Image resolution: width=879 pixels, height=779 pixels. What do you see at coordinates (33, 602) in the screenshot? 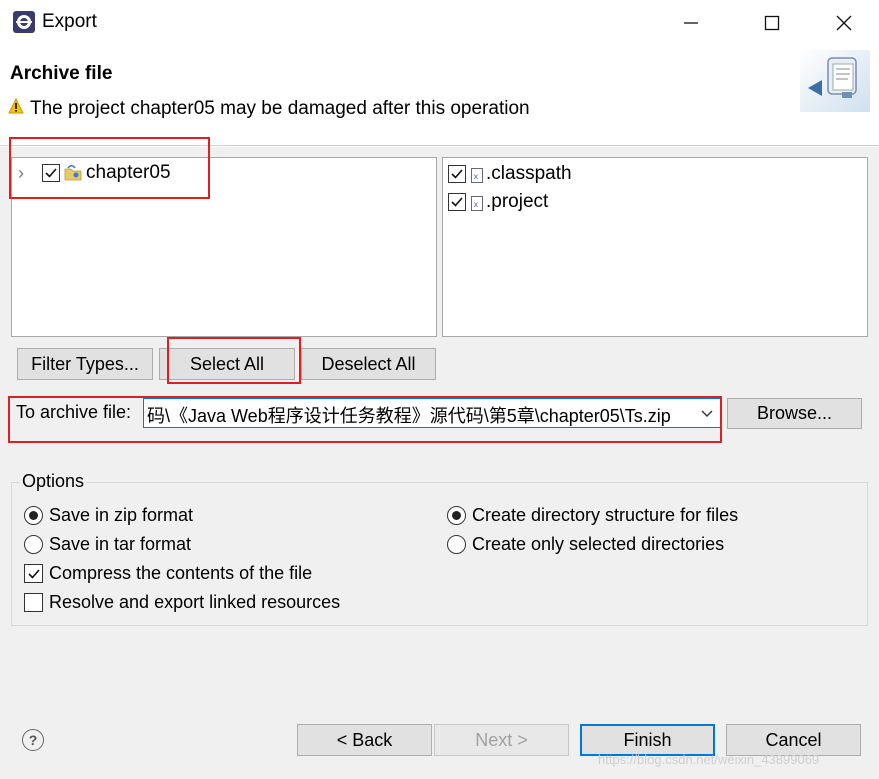
I see `resolve-links-checkbox` at bounding box center [33, 602].